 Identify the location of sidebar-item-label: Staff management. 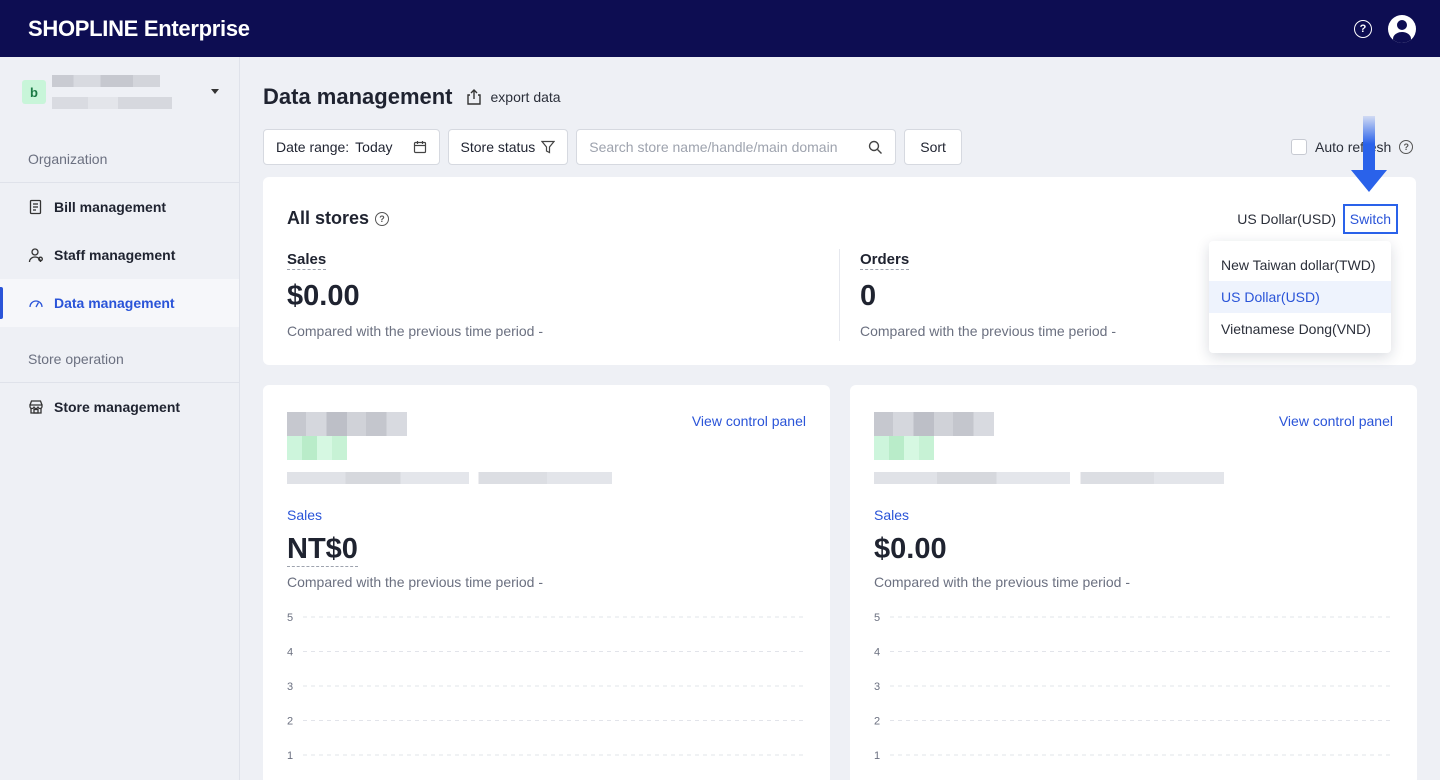
(115, 255).